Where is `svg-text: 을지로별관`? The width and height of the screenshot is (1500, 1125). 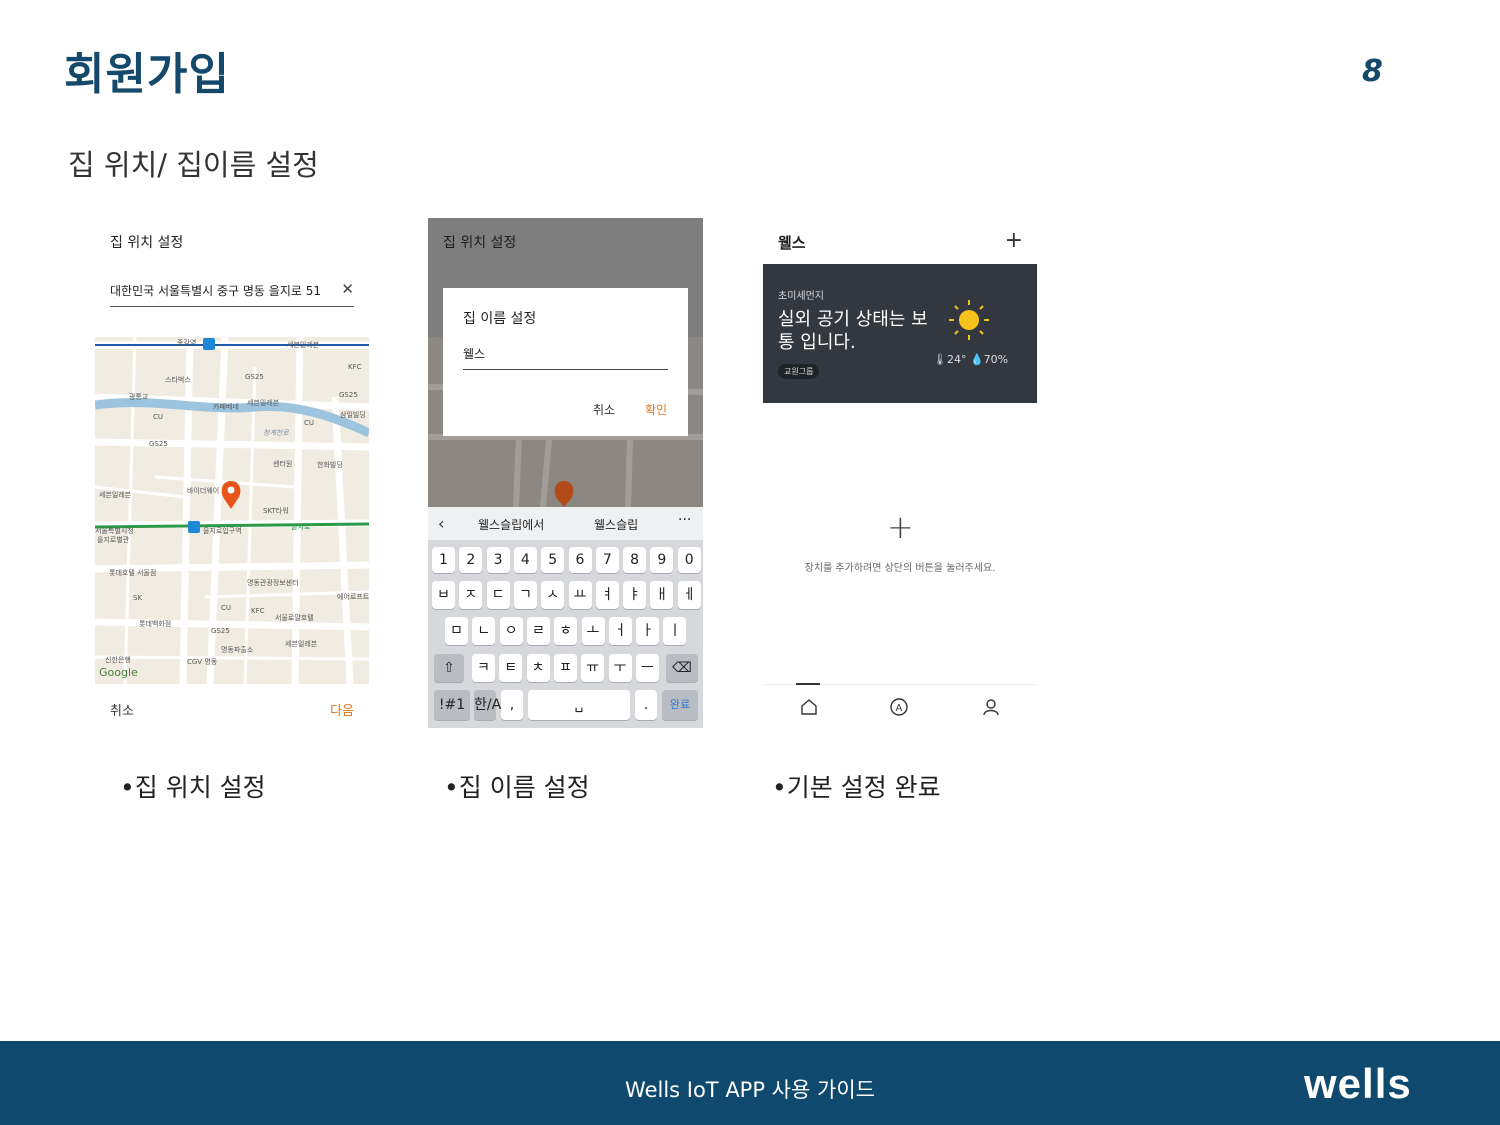
svg-text: 을지로별관 is located at coordinates (113, 539).